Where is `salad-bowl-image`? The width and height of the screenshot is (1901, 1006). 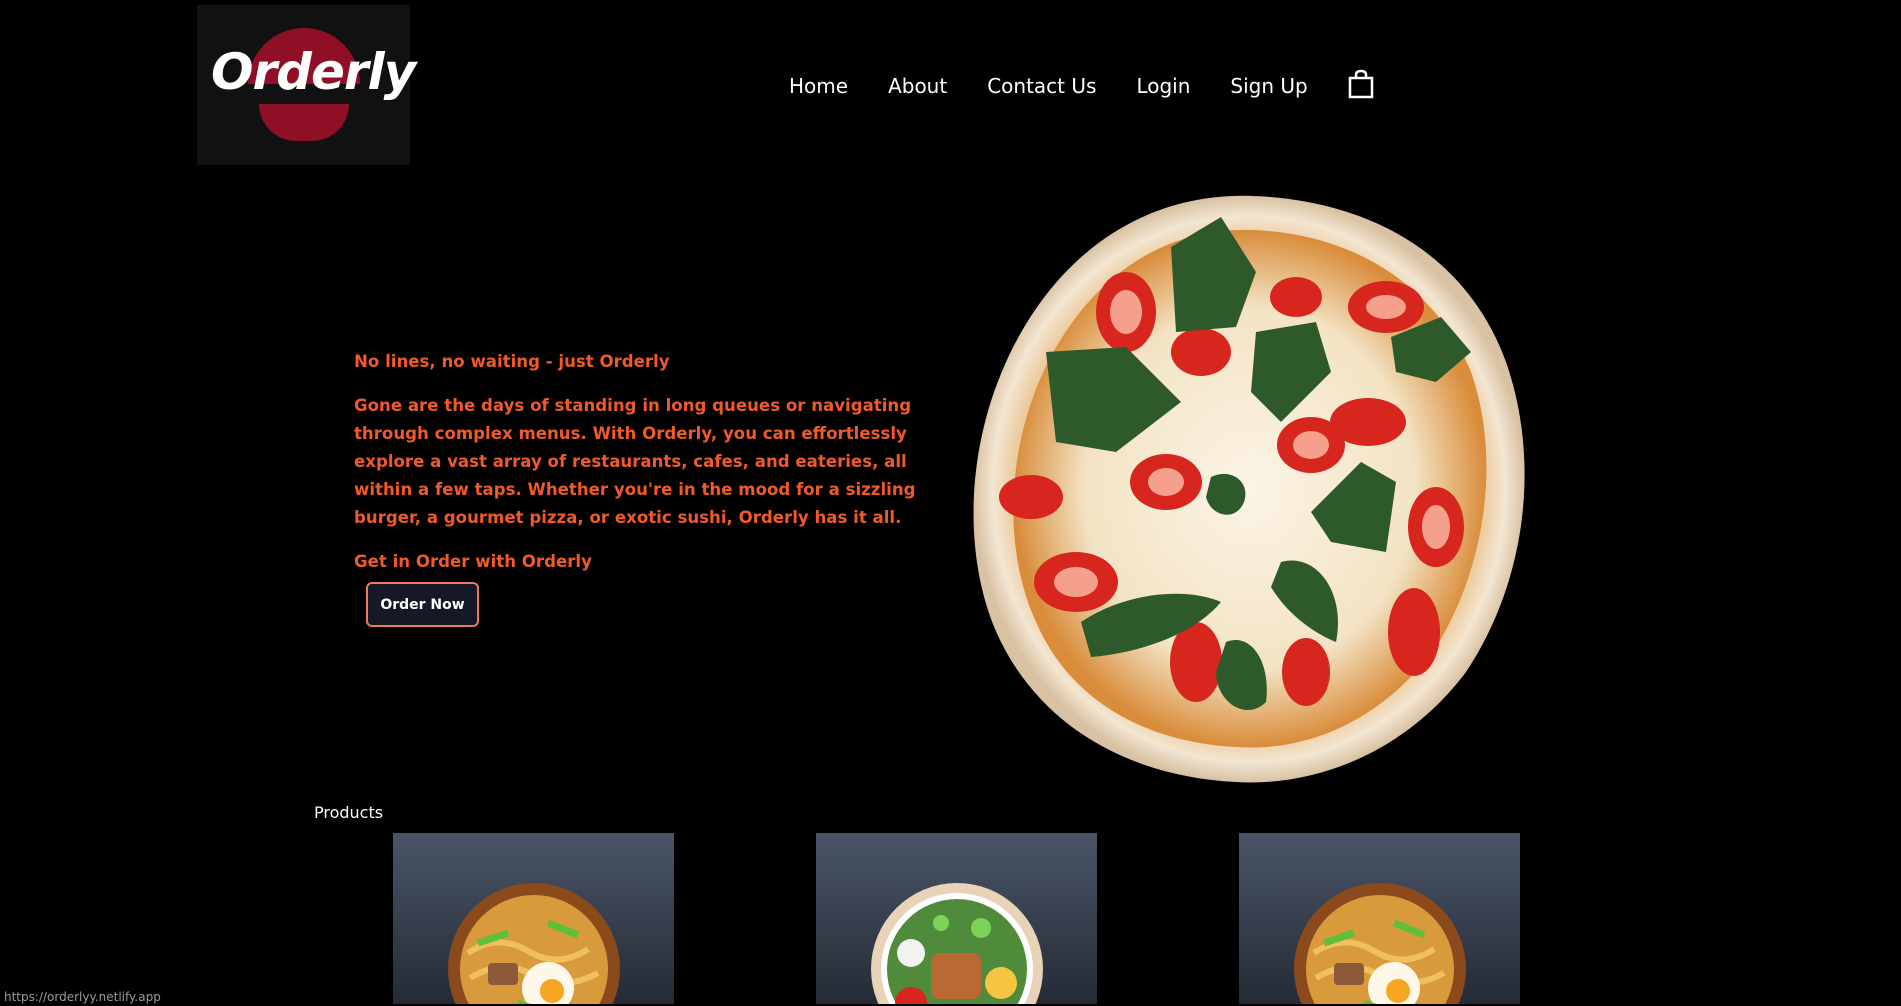 salad-bowl-image is located at coordinates (957, 943).